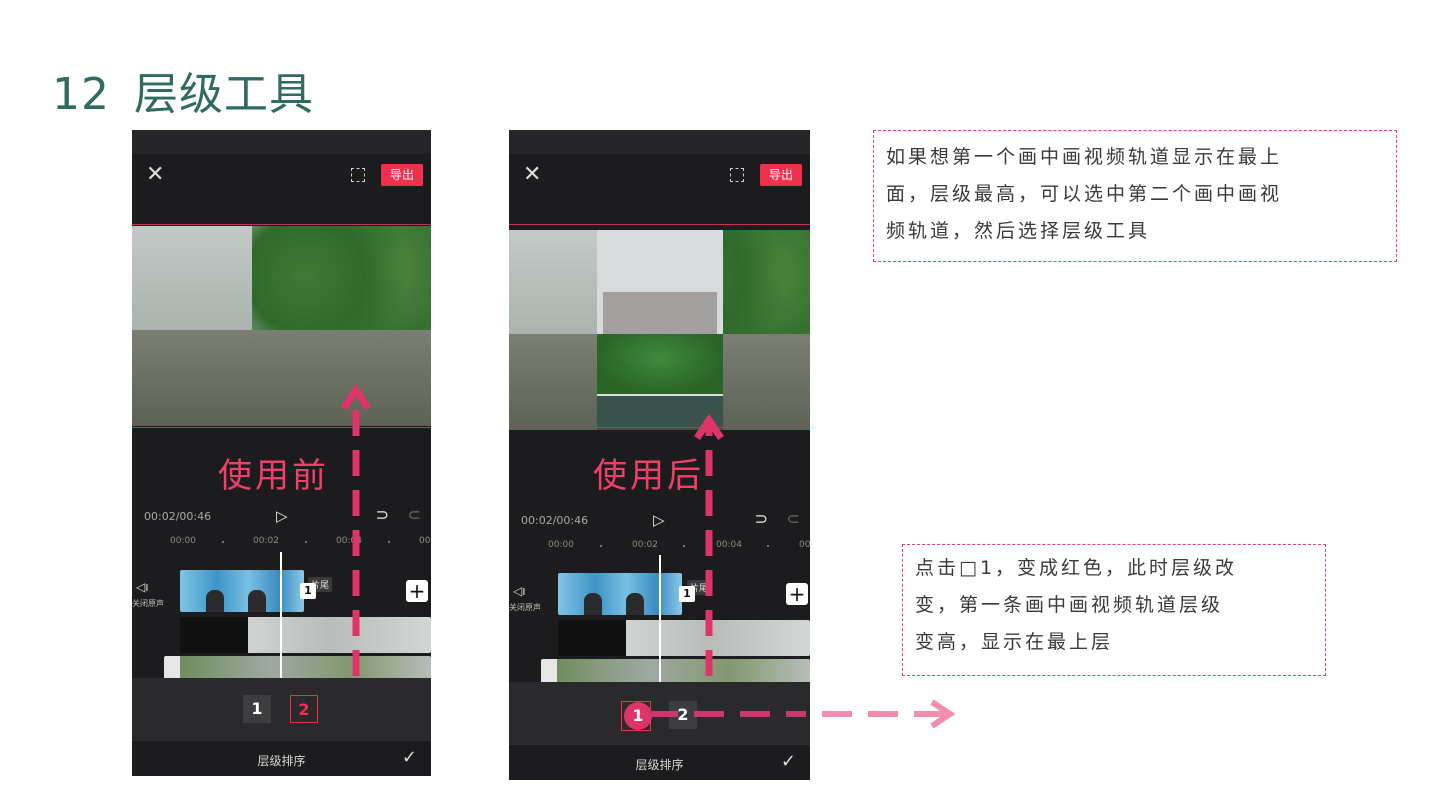 Image resolution: width=1440 pixels, height=810 pixels. What do you see at coordinates (1014, 642) in the screenshot?
I see `note-bottom-line: 变高，显示在最上层` at bounding box center [1014, 642].